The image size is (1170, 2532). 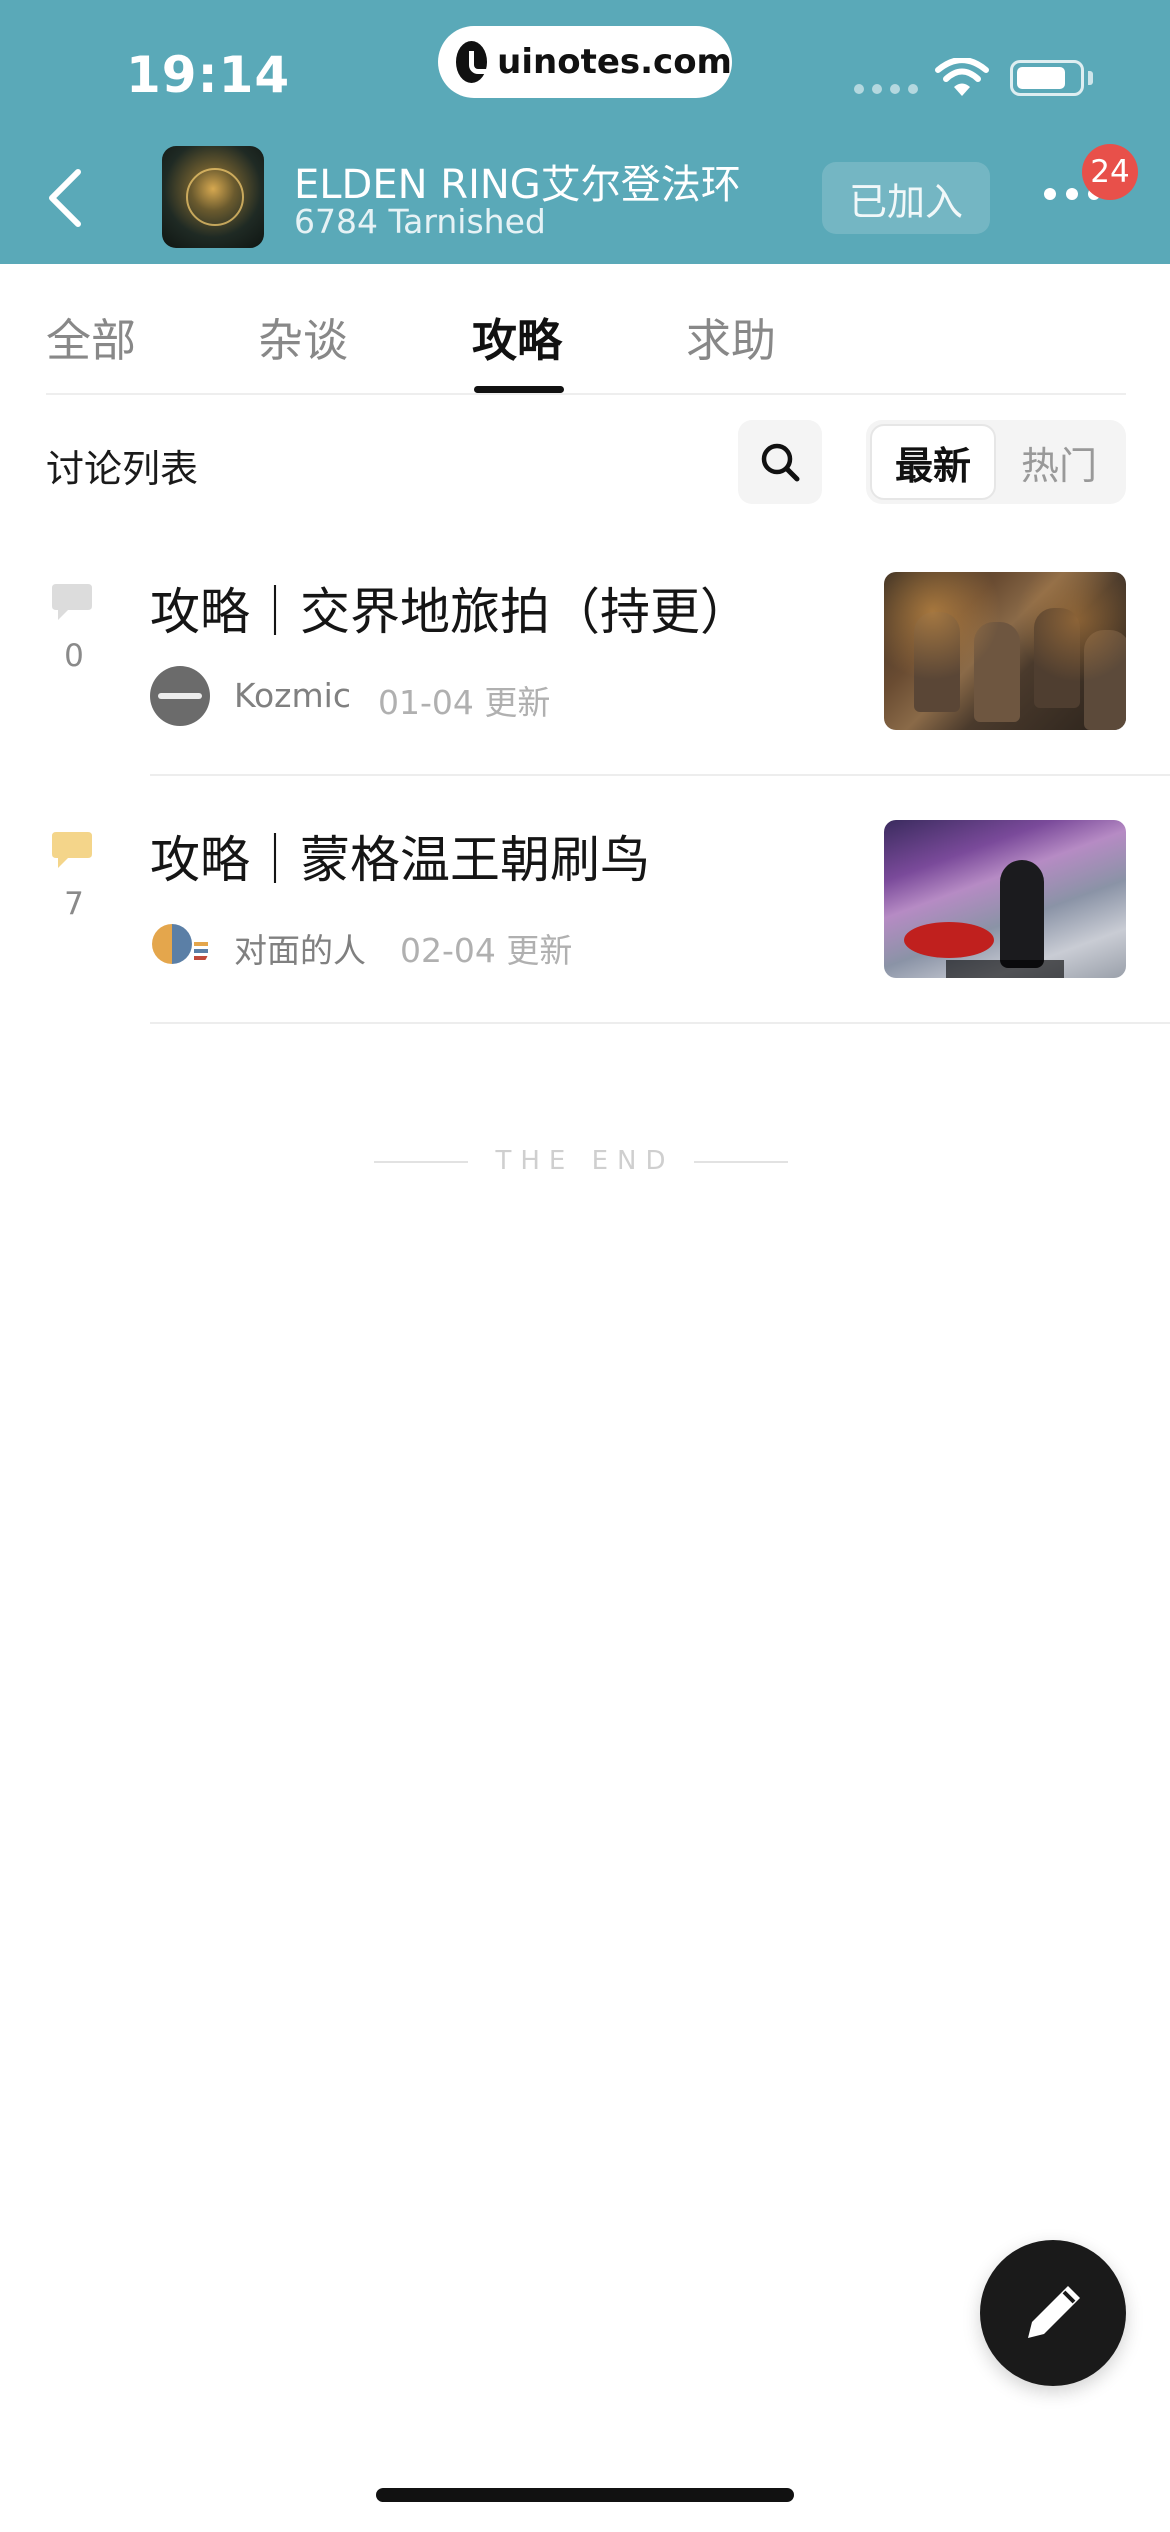 What do you see at coordinates (1005, 969) in the screenshot?
I see `thumbnail-caption-bar` at bounding box center [1005, 969].